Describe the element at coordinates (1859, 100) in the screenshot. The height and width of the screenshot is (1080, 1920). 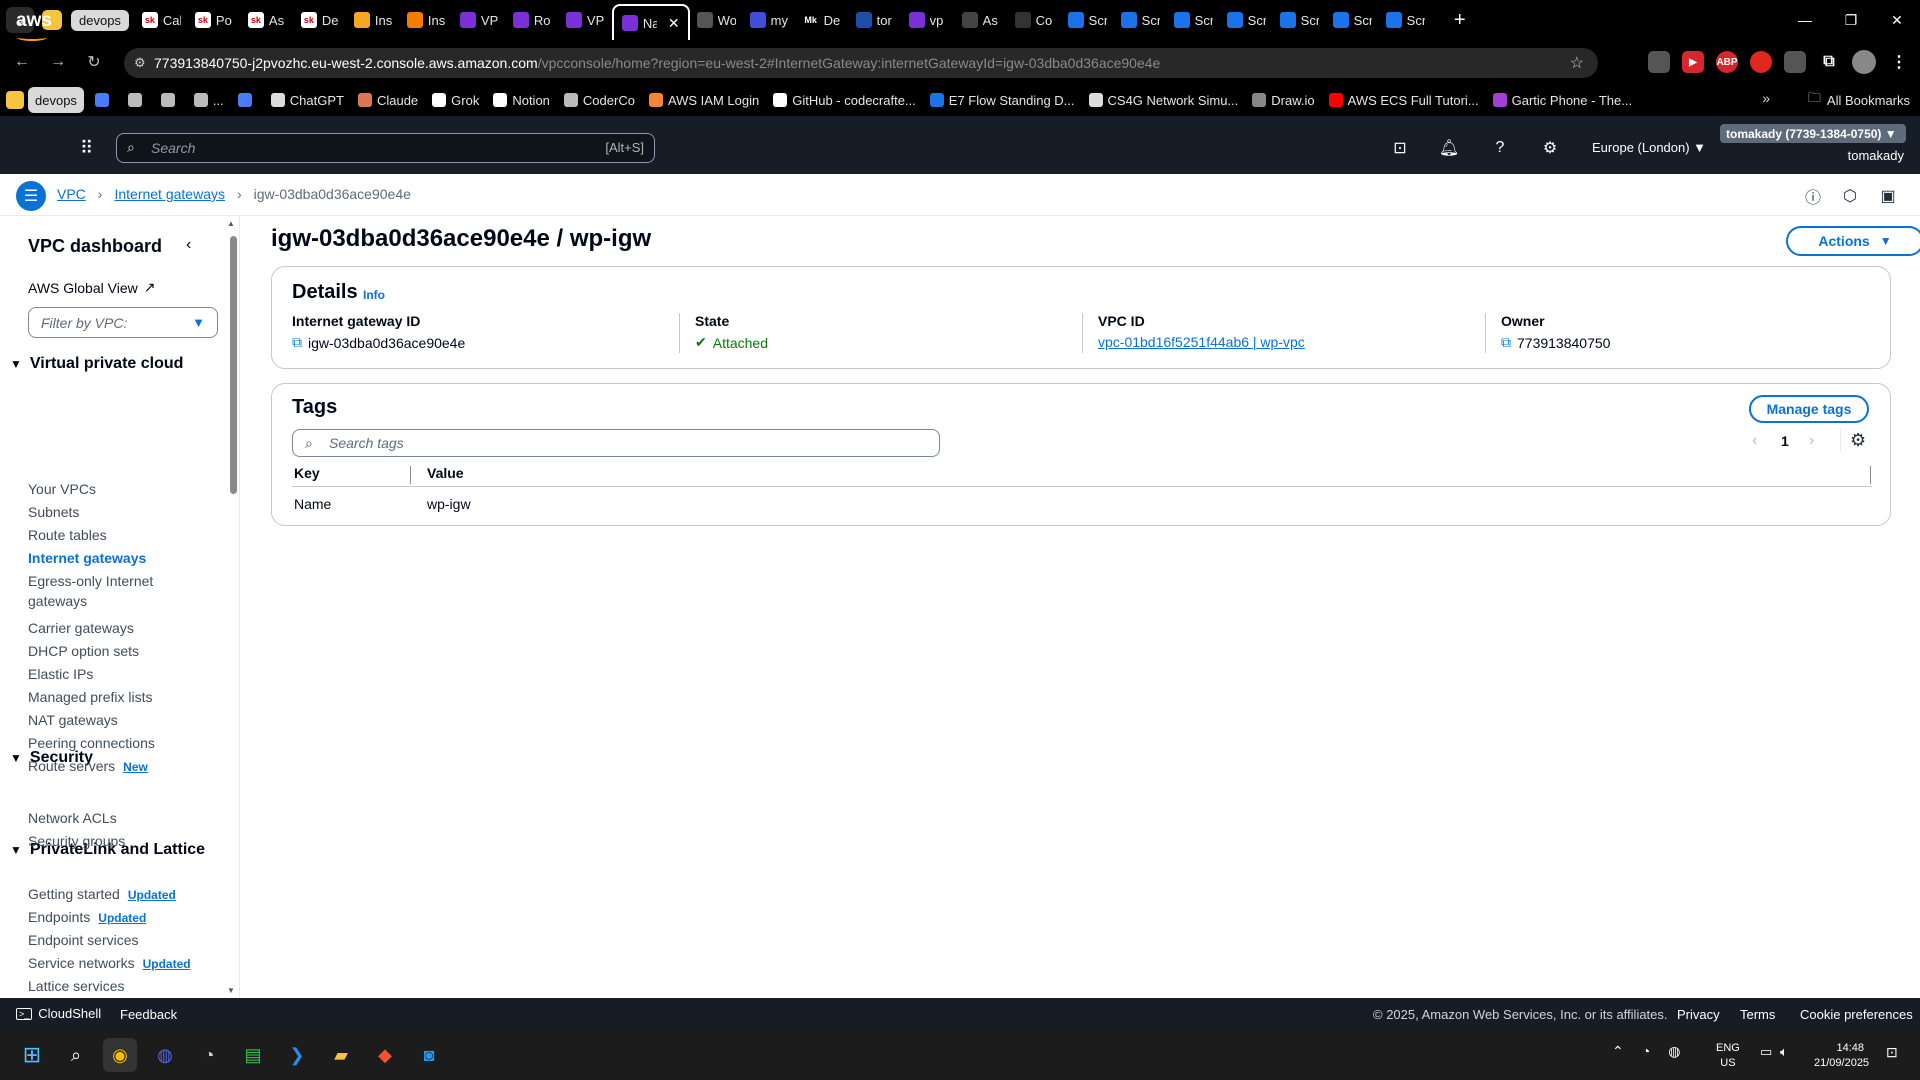
I see `all-bookmarks-folder: 🗀 All Bookmarks` at that location.